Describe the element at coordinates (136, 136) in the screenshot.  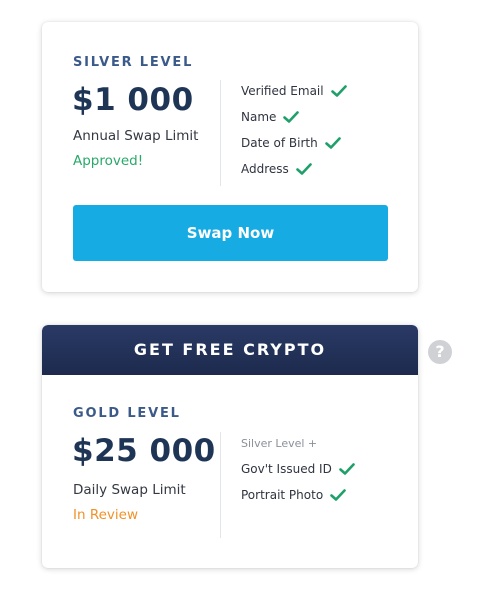
I see `swap-limit-label: Annual Swap Limit` at that location.